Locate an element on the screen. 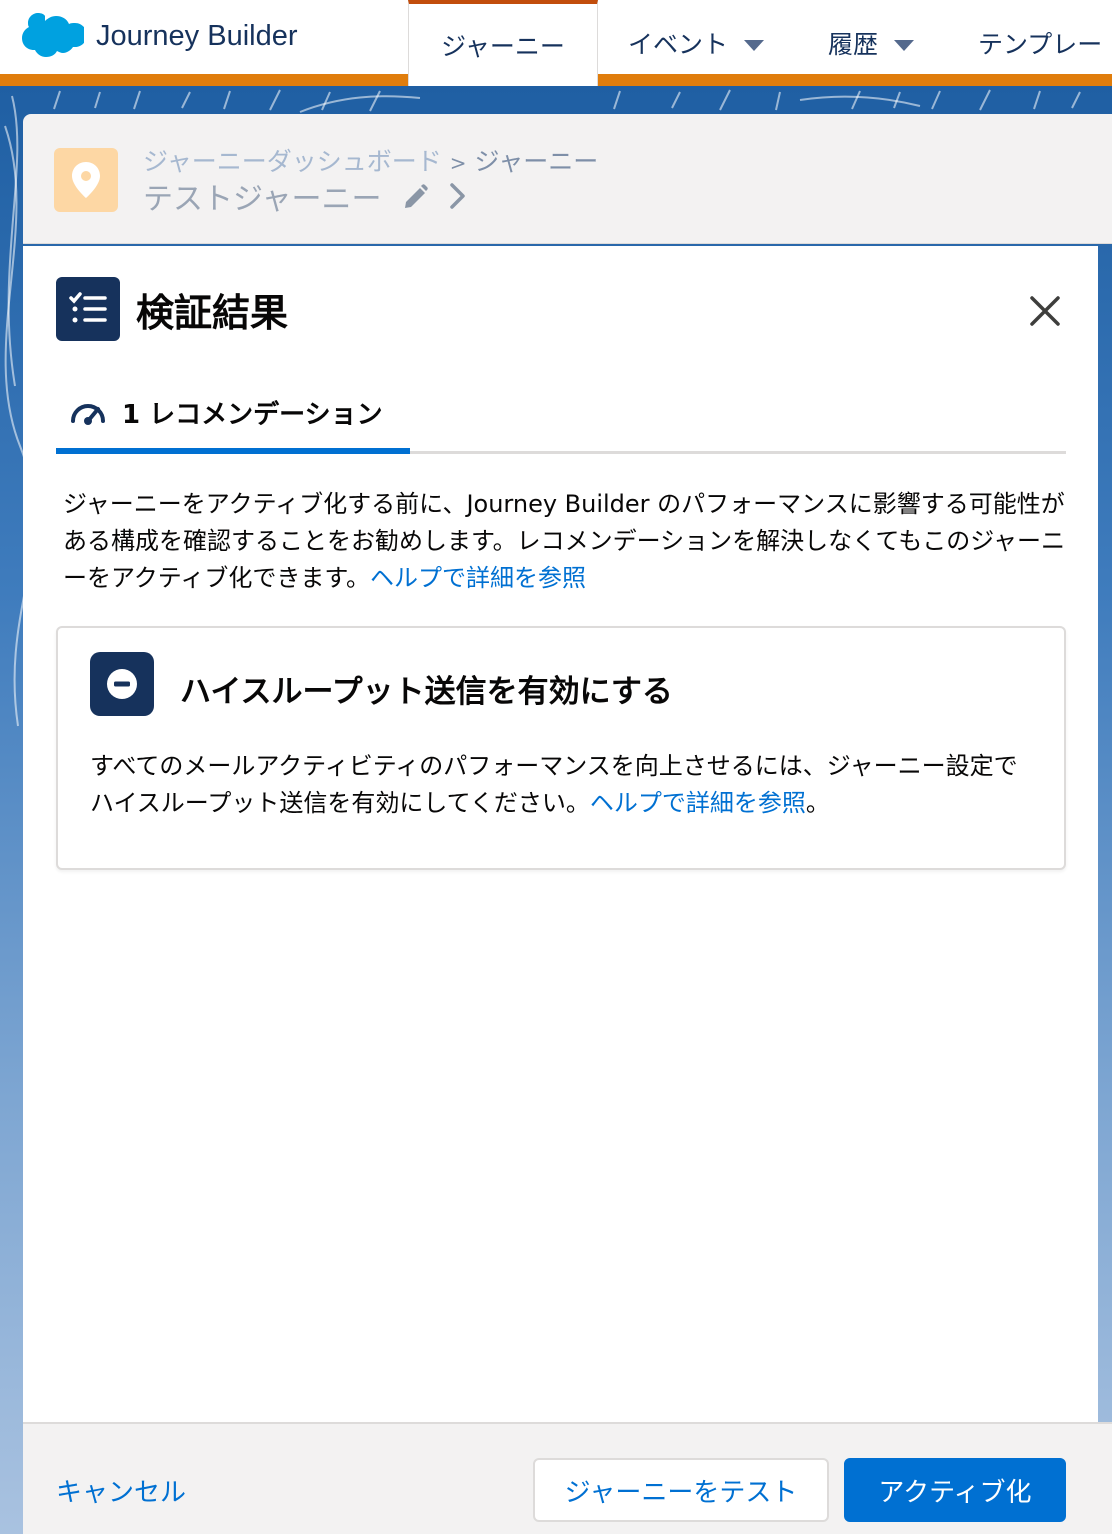  brand: Journey Builder is located at coordinates (158, 36).